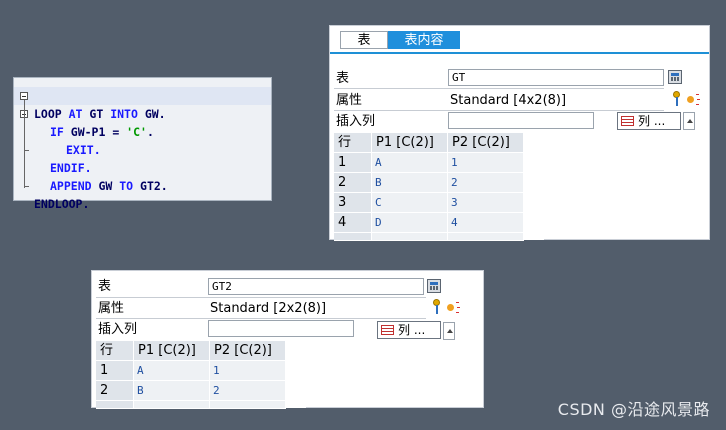 The width and height of the screenshot is (726, 430). What do you see at coordinates (424, 40) in the screenshot?
I see `tab-table-contents: 表内容` at bounding box center [424, 40].